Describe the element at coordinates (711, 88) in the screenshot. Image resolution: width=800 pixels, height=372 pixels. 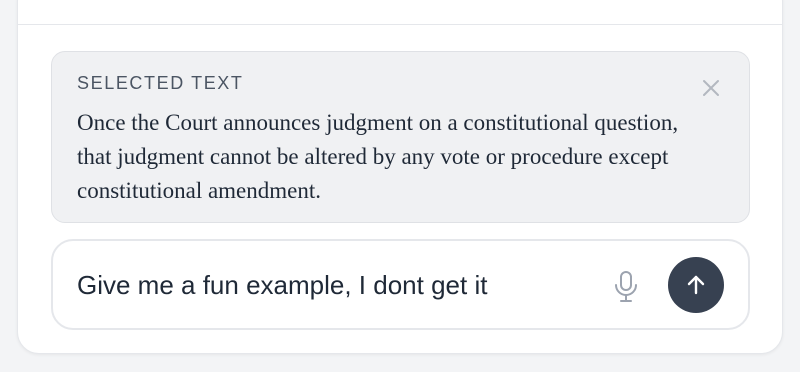
I see `close-icon` at that location.